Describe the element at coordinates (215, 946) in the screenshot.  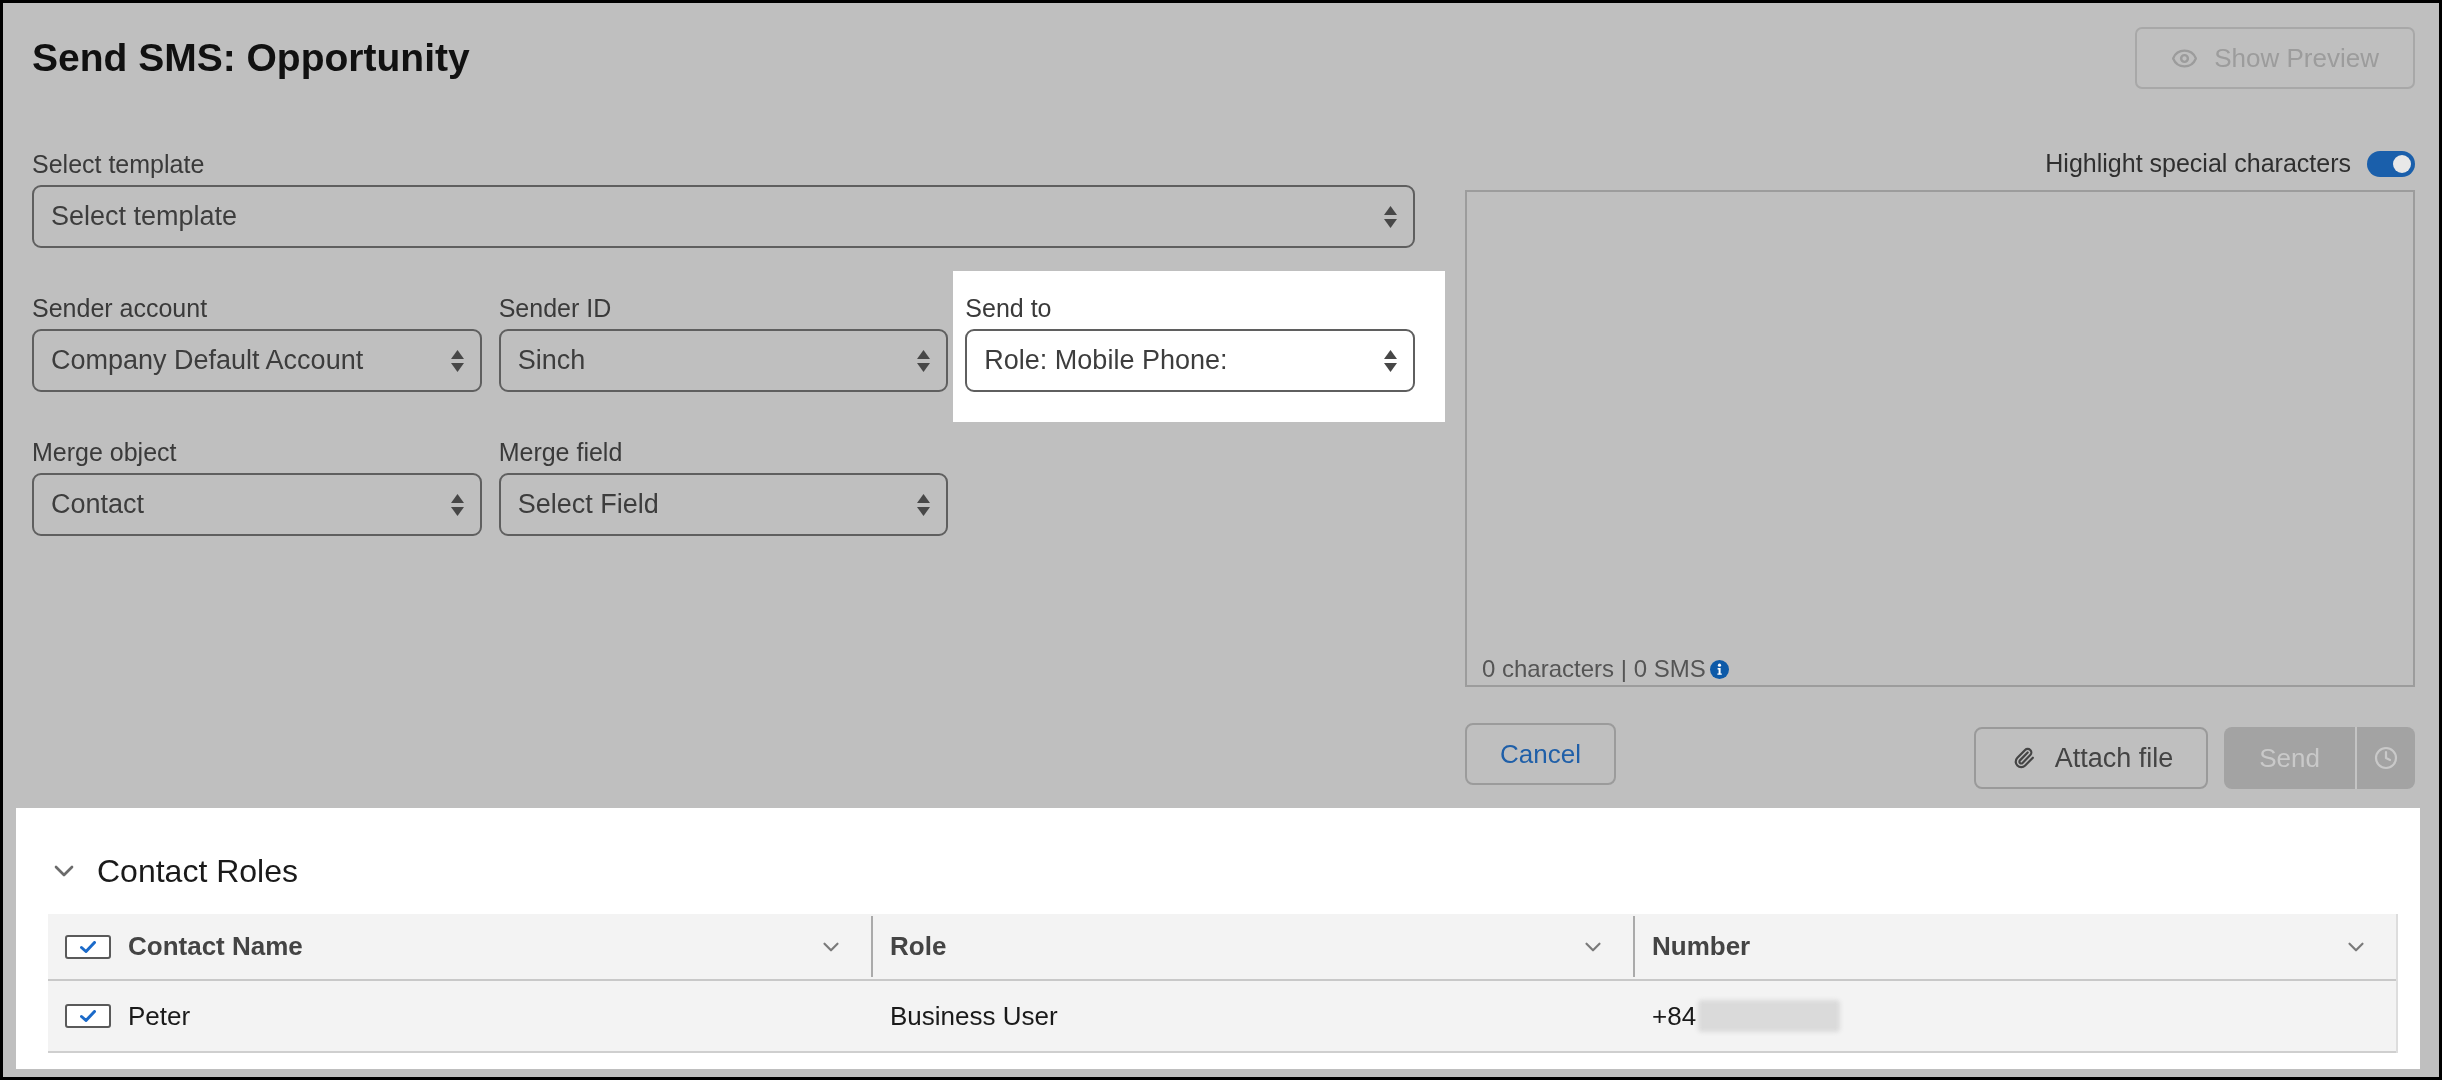
I see `column-header: Contact Name` at that location.